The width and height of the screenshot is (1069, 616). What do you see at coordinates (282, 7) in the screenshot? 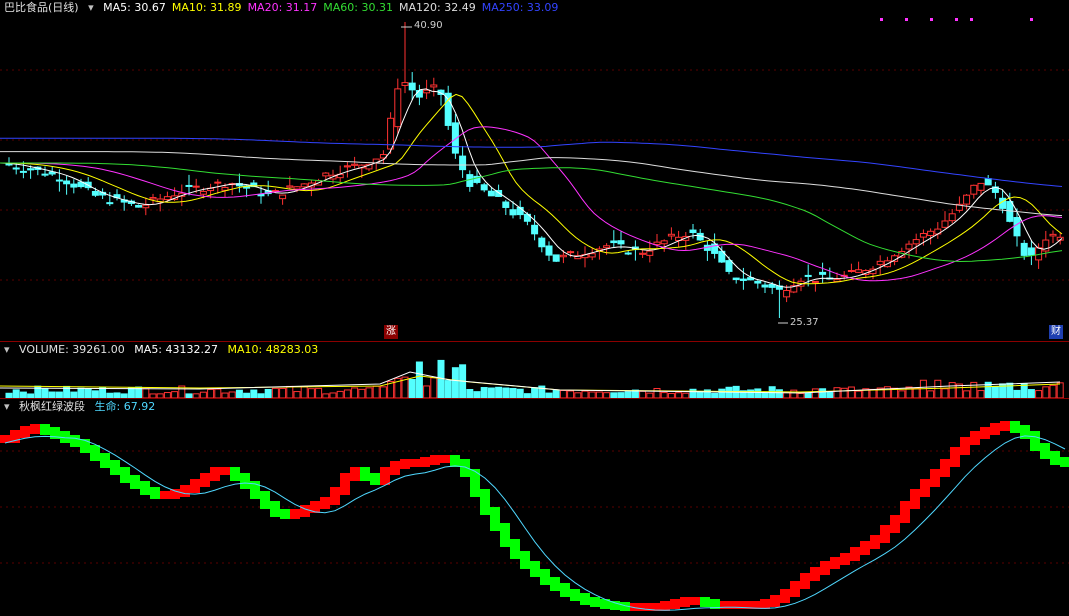
I see `ma-legend-item: MA20: 31.17` at bounding box center [282, 7].